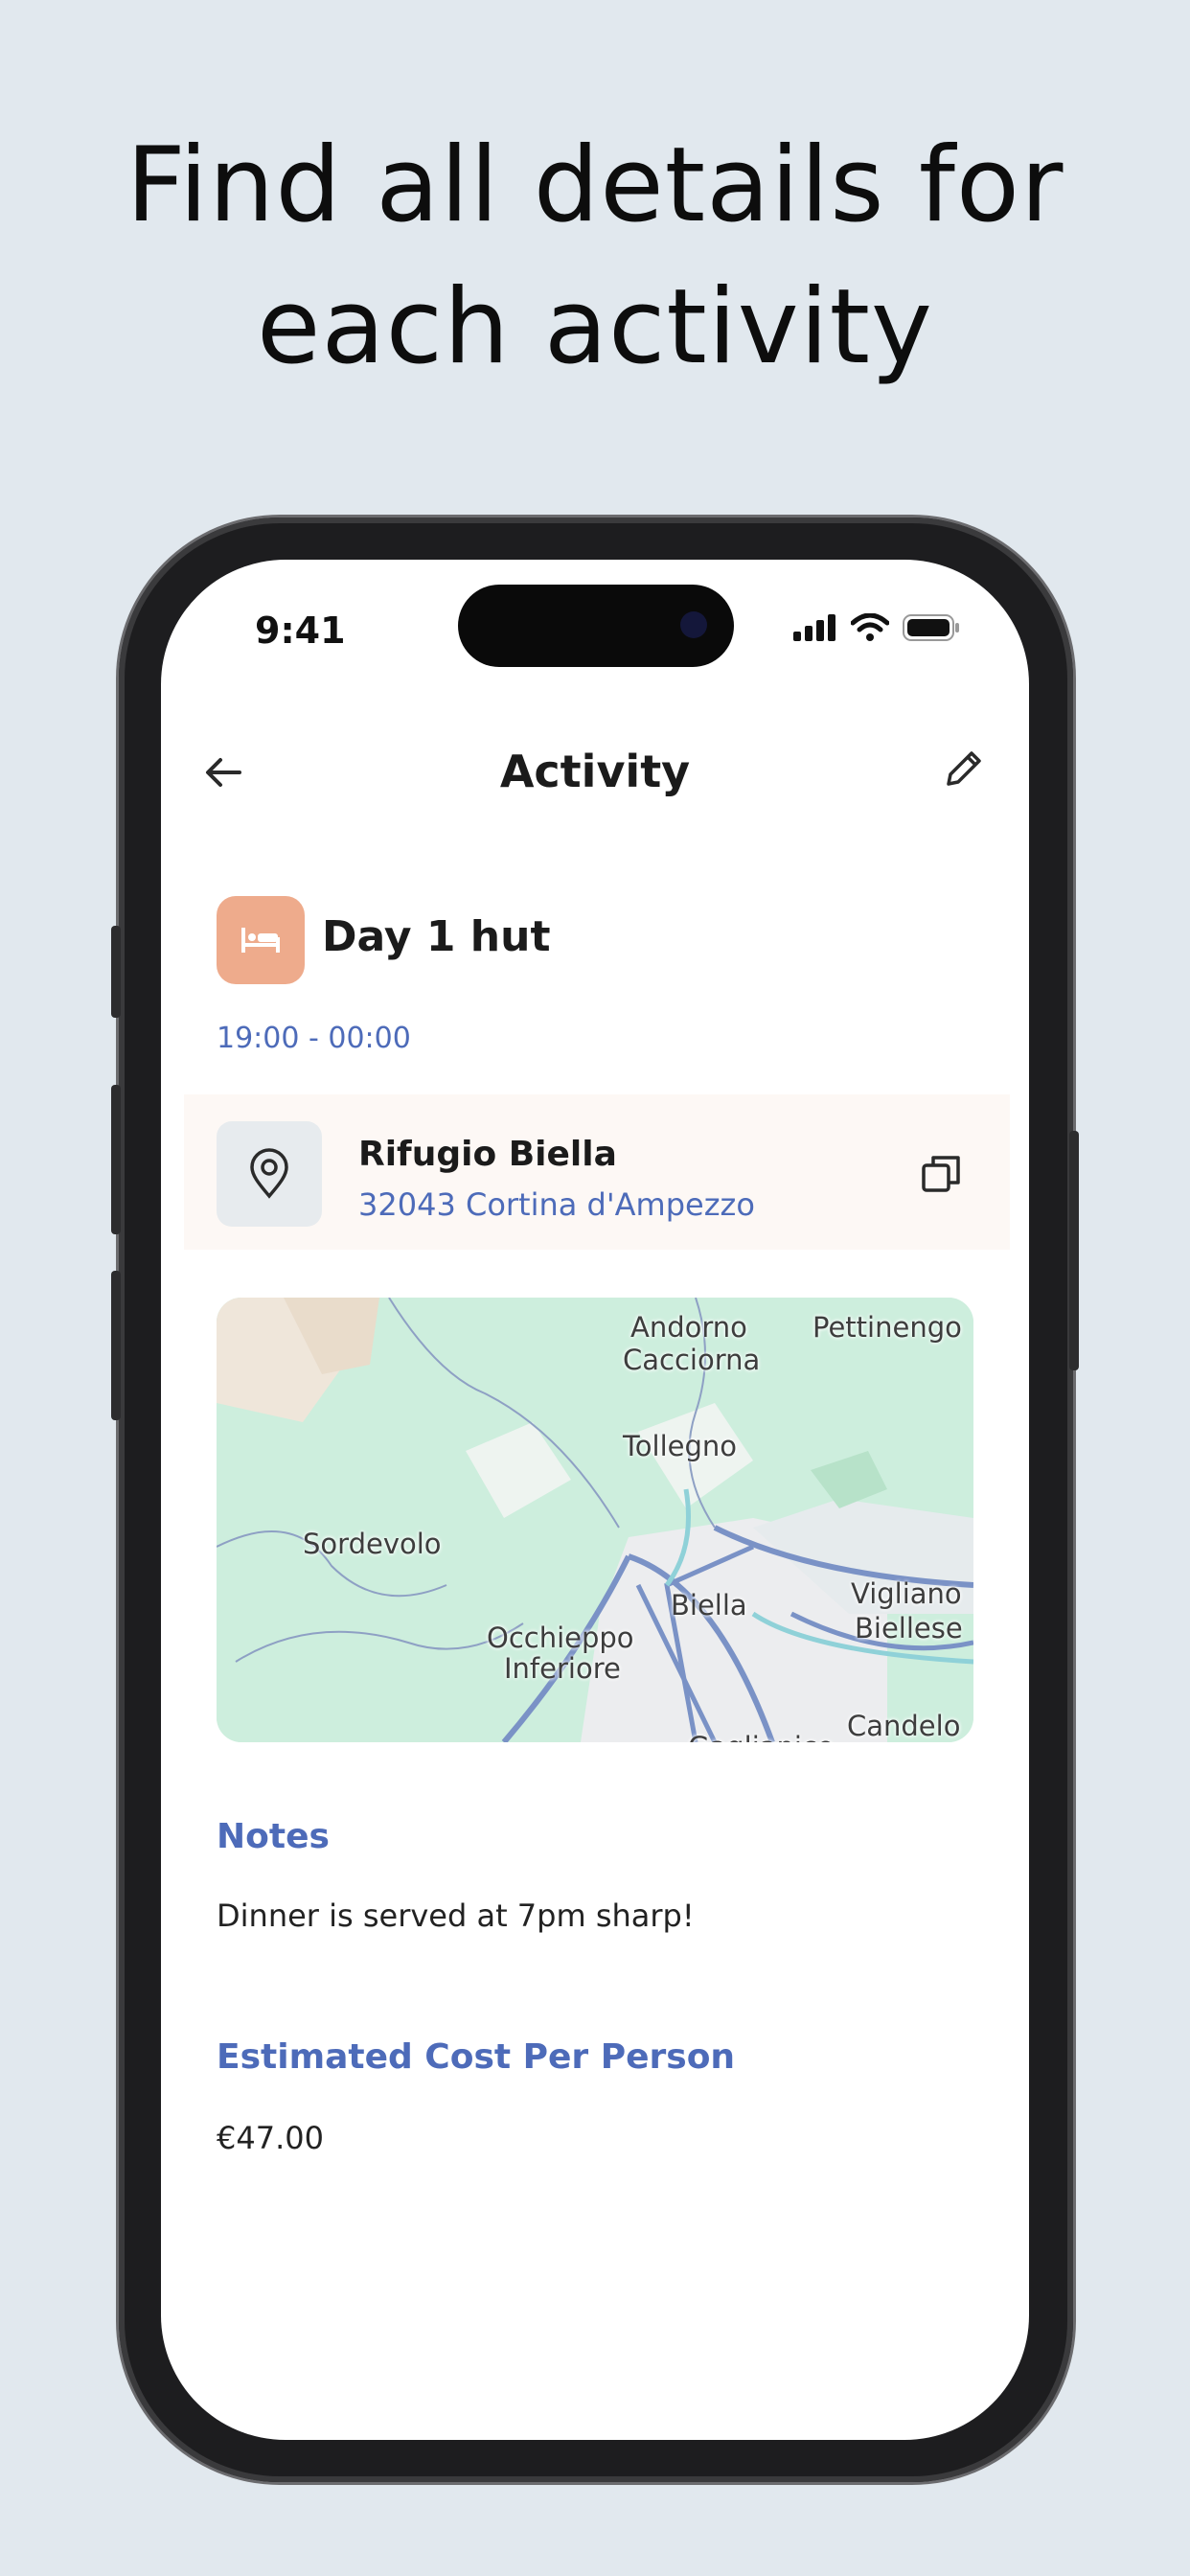  I want to click on copy-icon, so click(942, 1174).